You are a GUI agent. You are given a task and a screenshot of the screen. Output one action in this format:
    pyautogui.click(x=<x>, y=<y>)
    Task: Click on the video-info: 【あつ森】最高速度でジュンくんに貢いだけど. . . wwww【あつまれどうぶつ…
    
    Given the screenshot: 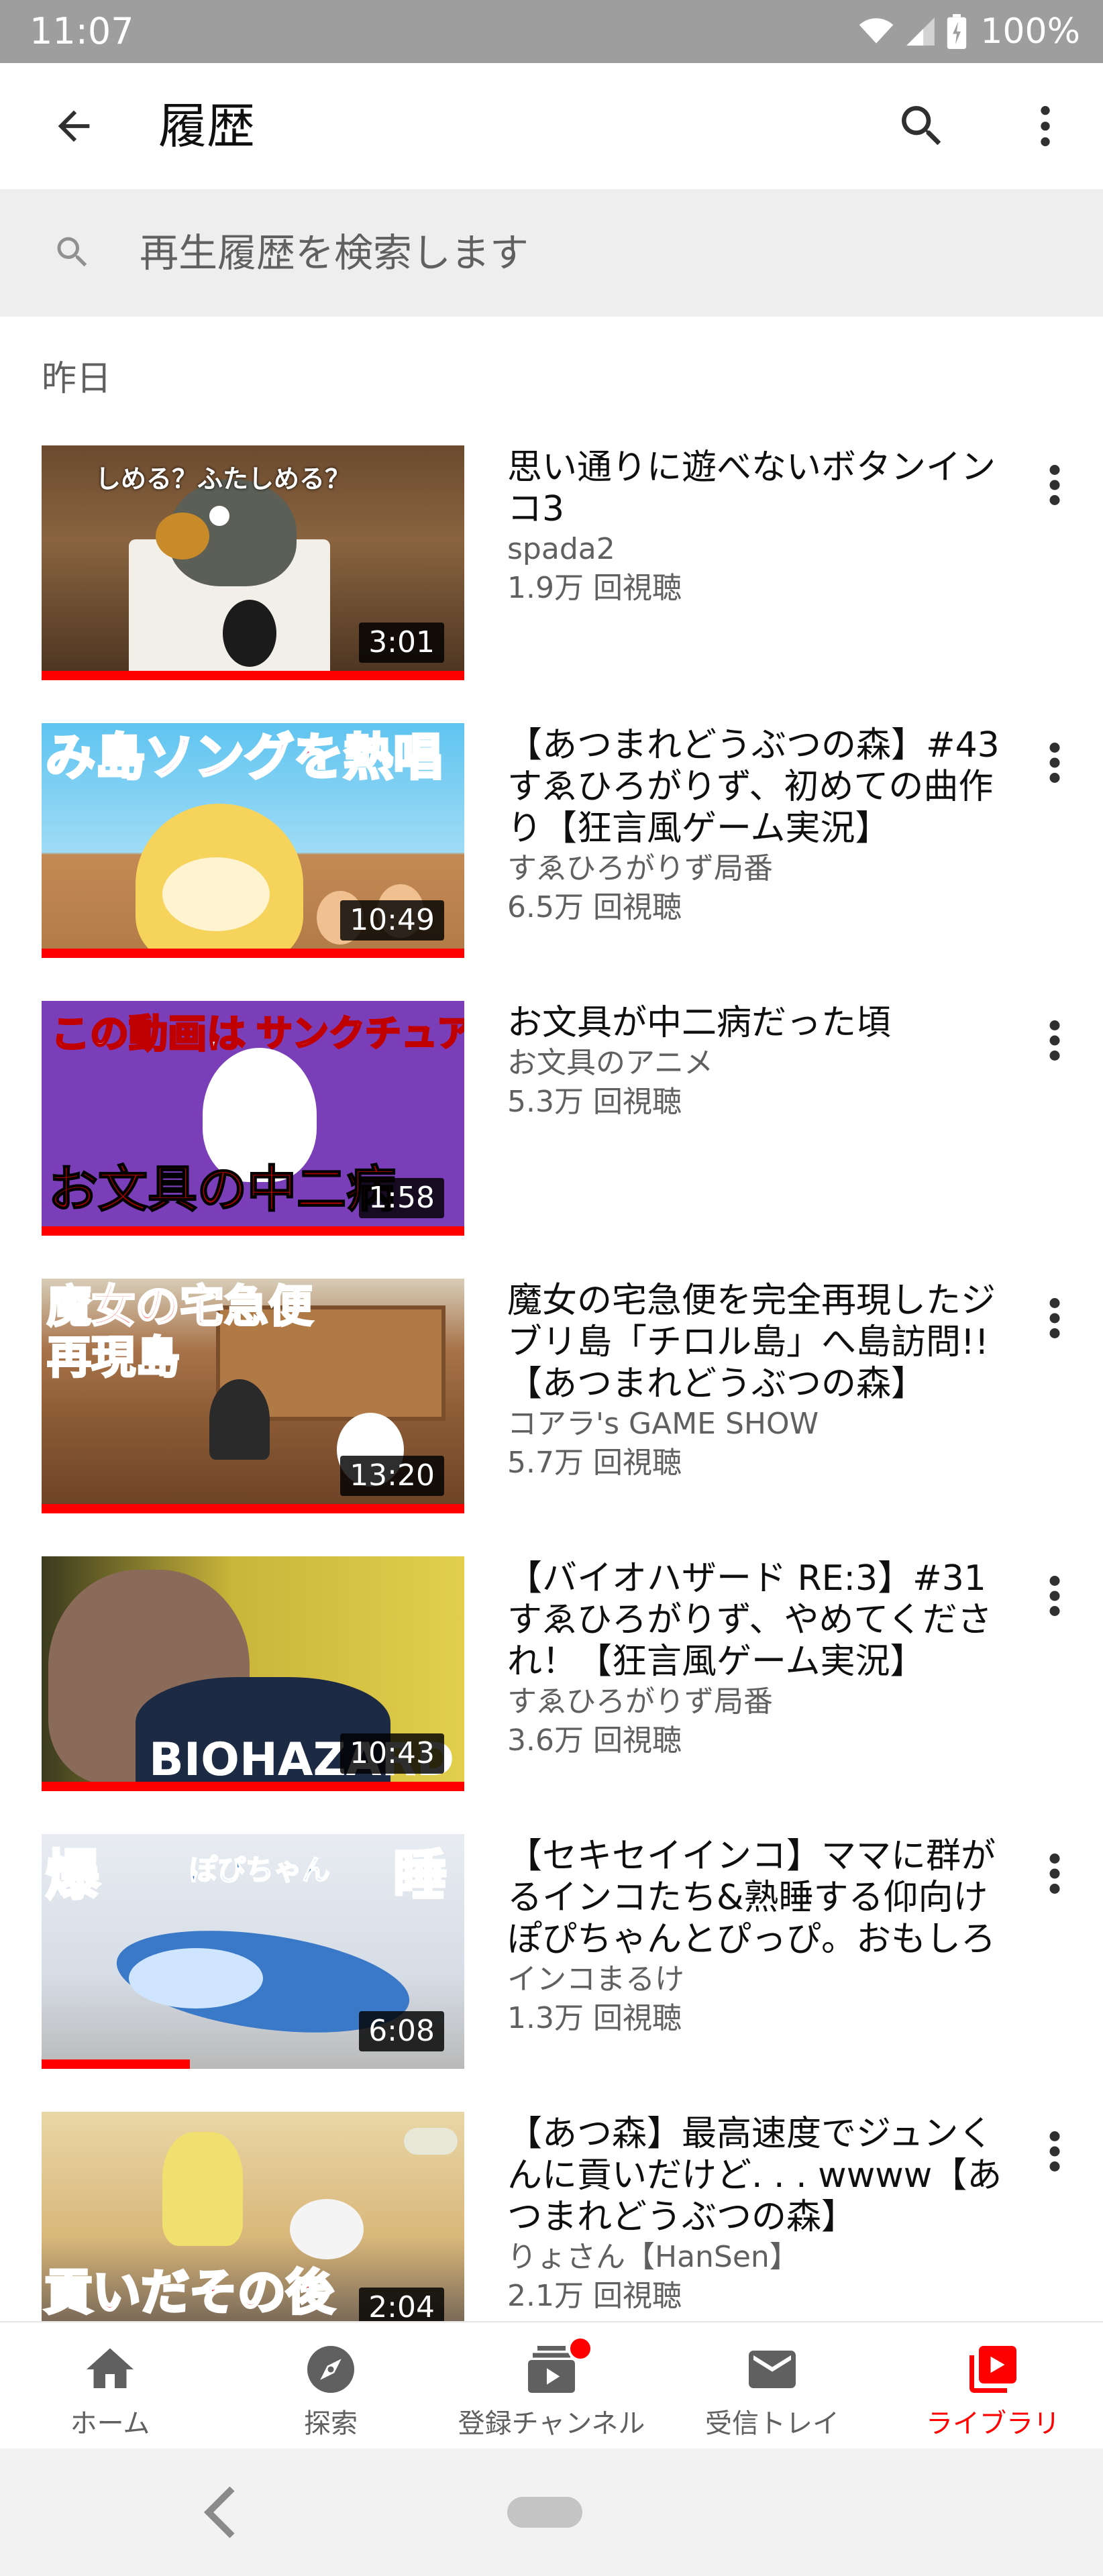 What is the action you would take?
    pyautogui.click(x=756, y=2214)
    